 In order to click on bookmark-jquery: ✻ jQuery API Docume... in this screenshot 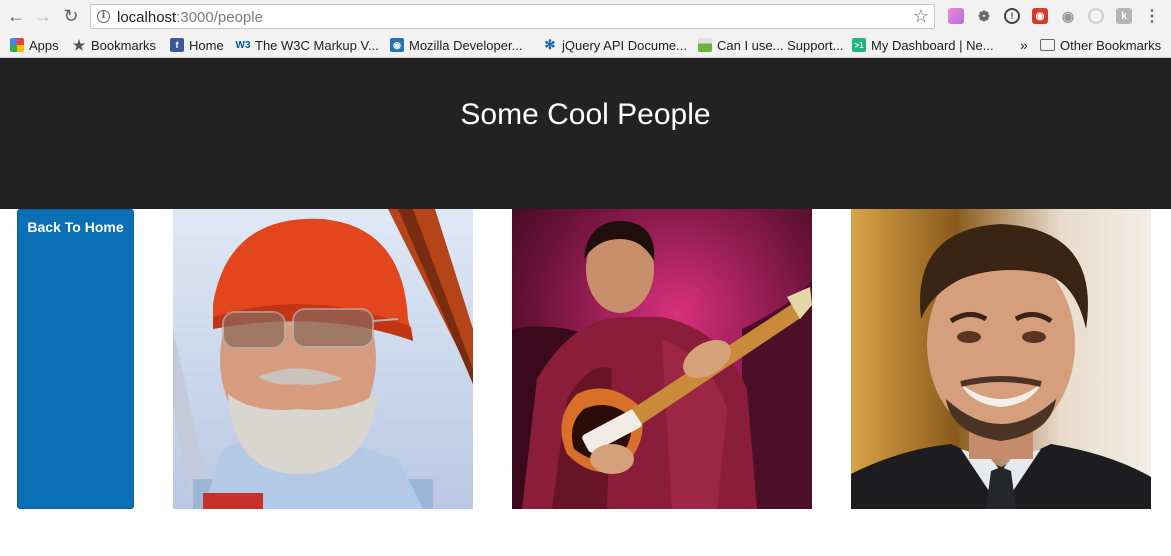, I will do `click(615, 45)`.